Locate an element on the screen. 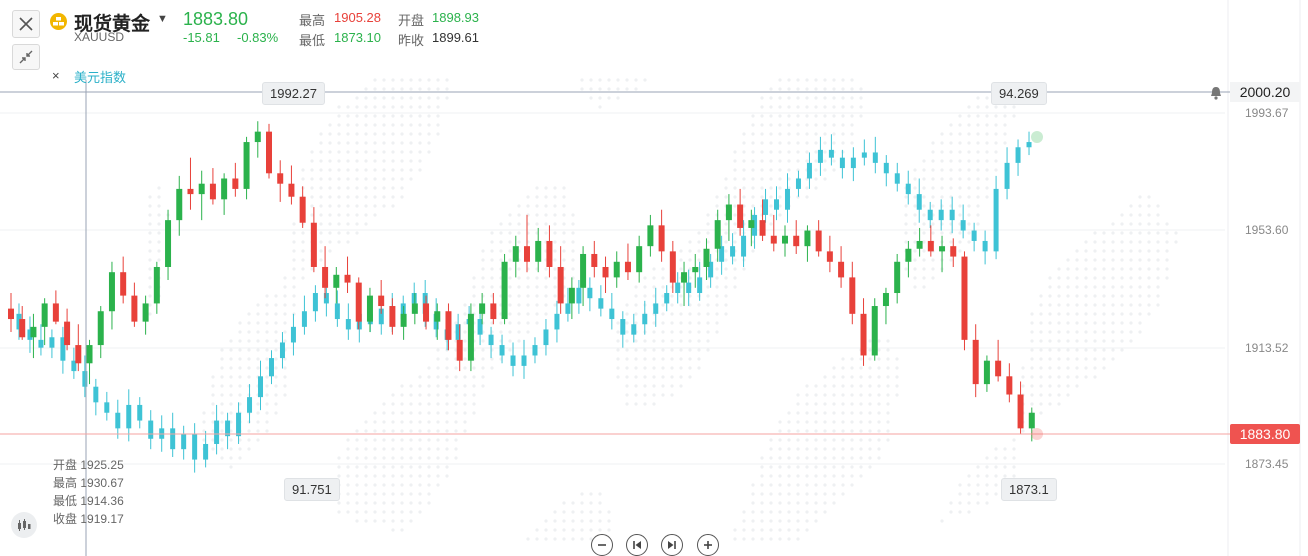 The width and height of the screenshot is (1308, 556). collapse-button is located at coordinates (26, 57).